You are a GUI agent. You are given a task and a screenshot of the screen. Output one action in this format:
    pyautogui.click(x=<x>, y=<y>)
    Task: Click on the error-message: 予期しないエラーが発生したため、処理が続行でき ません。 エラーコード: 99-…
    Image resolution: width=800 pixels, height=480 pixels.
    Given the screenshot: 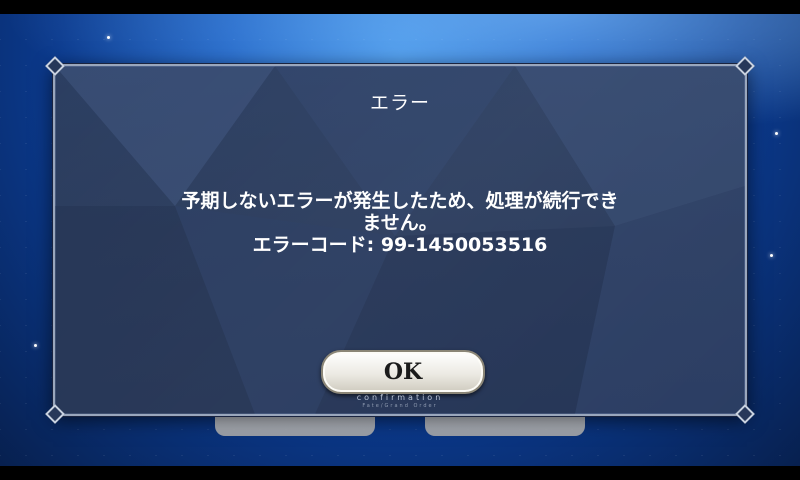 What is the action you would take?
    pyautogui.click(x=400, y=223)
    